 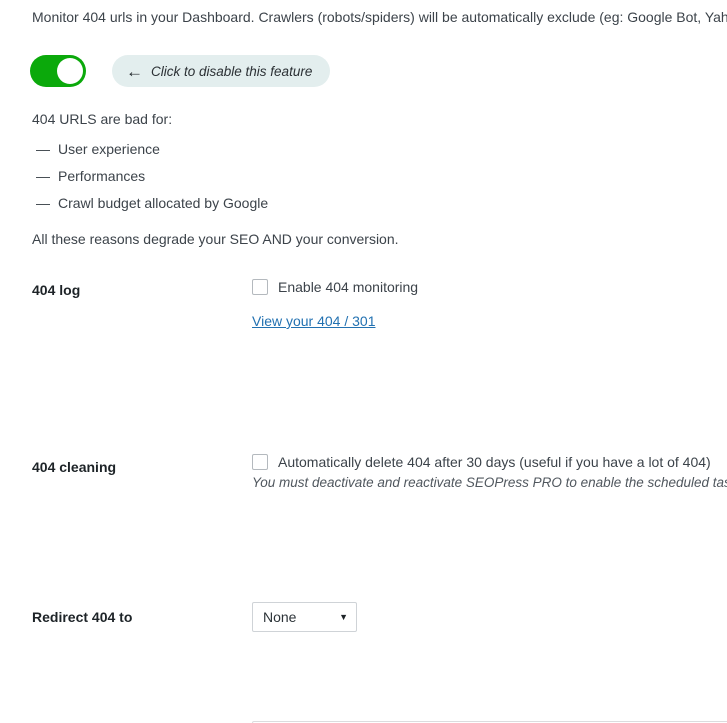 I want to click on list-item: — User experience, so click(x=152, y=154).